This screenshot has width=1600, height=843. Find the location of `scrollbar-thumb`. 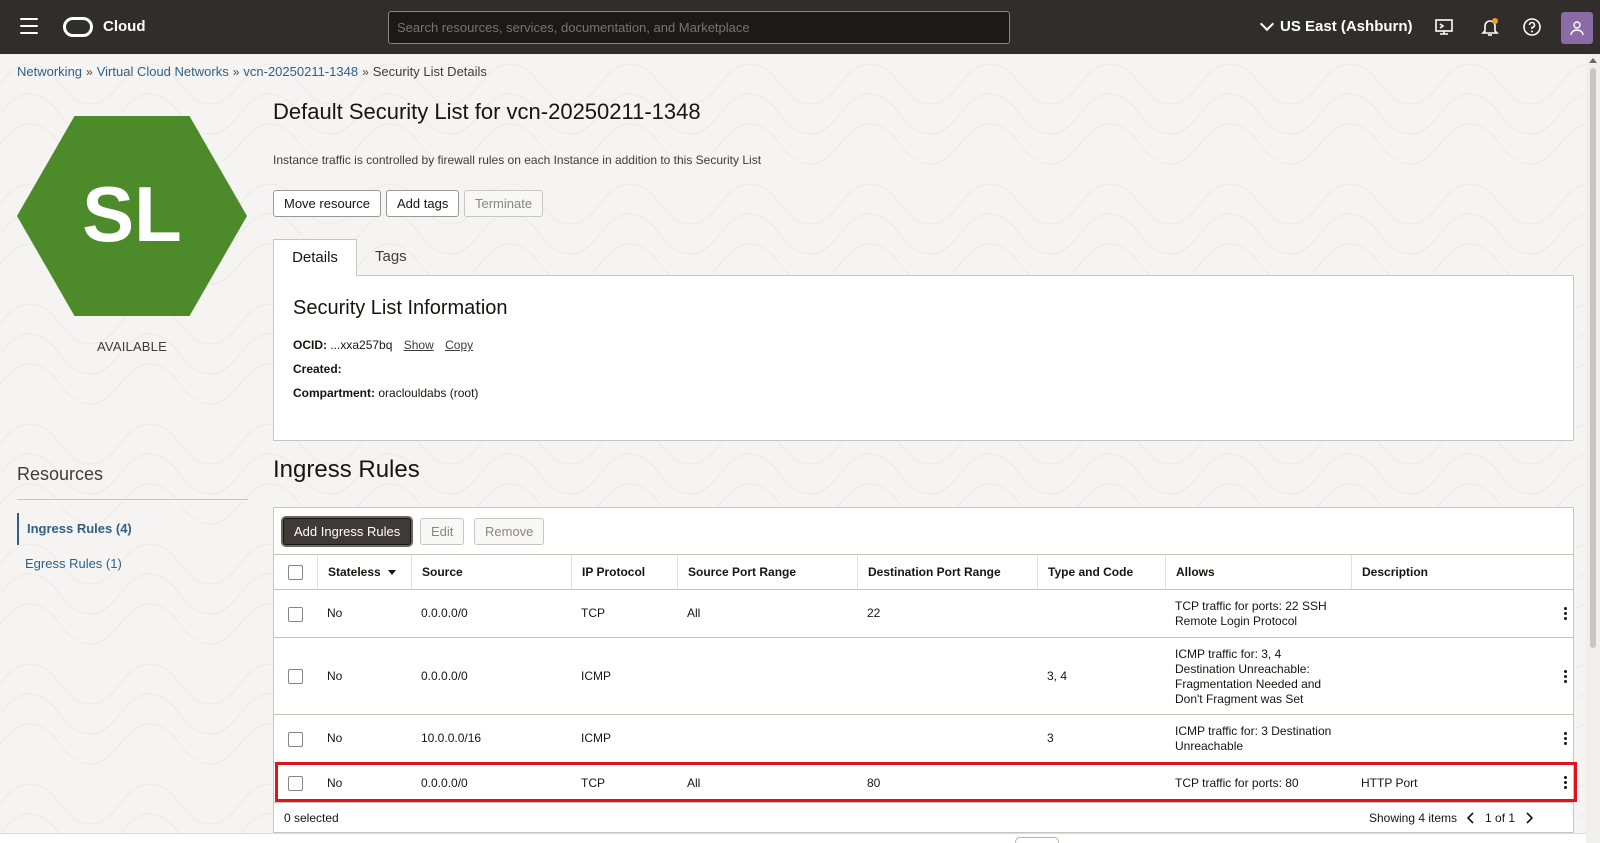

scrollbar-thumb is located at coordinates (1593, 358).